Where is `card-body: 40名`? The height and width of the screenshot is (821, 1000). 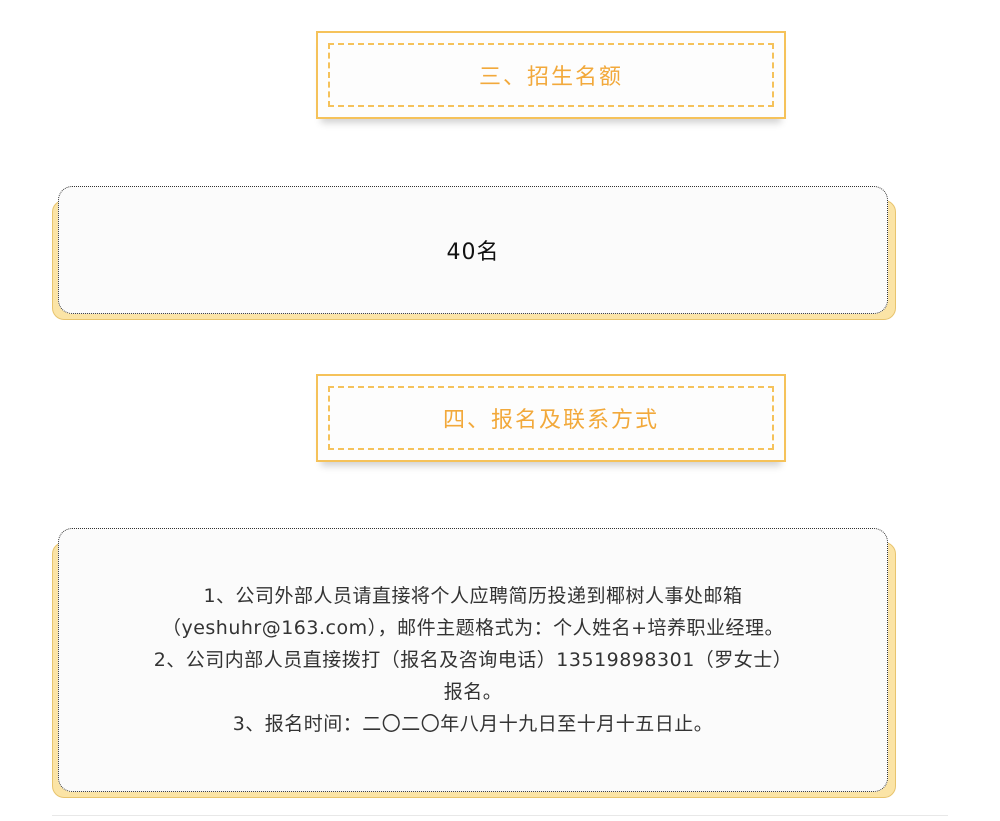
card-body: 40名 is located at coordinates (473, 250).